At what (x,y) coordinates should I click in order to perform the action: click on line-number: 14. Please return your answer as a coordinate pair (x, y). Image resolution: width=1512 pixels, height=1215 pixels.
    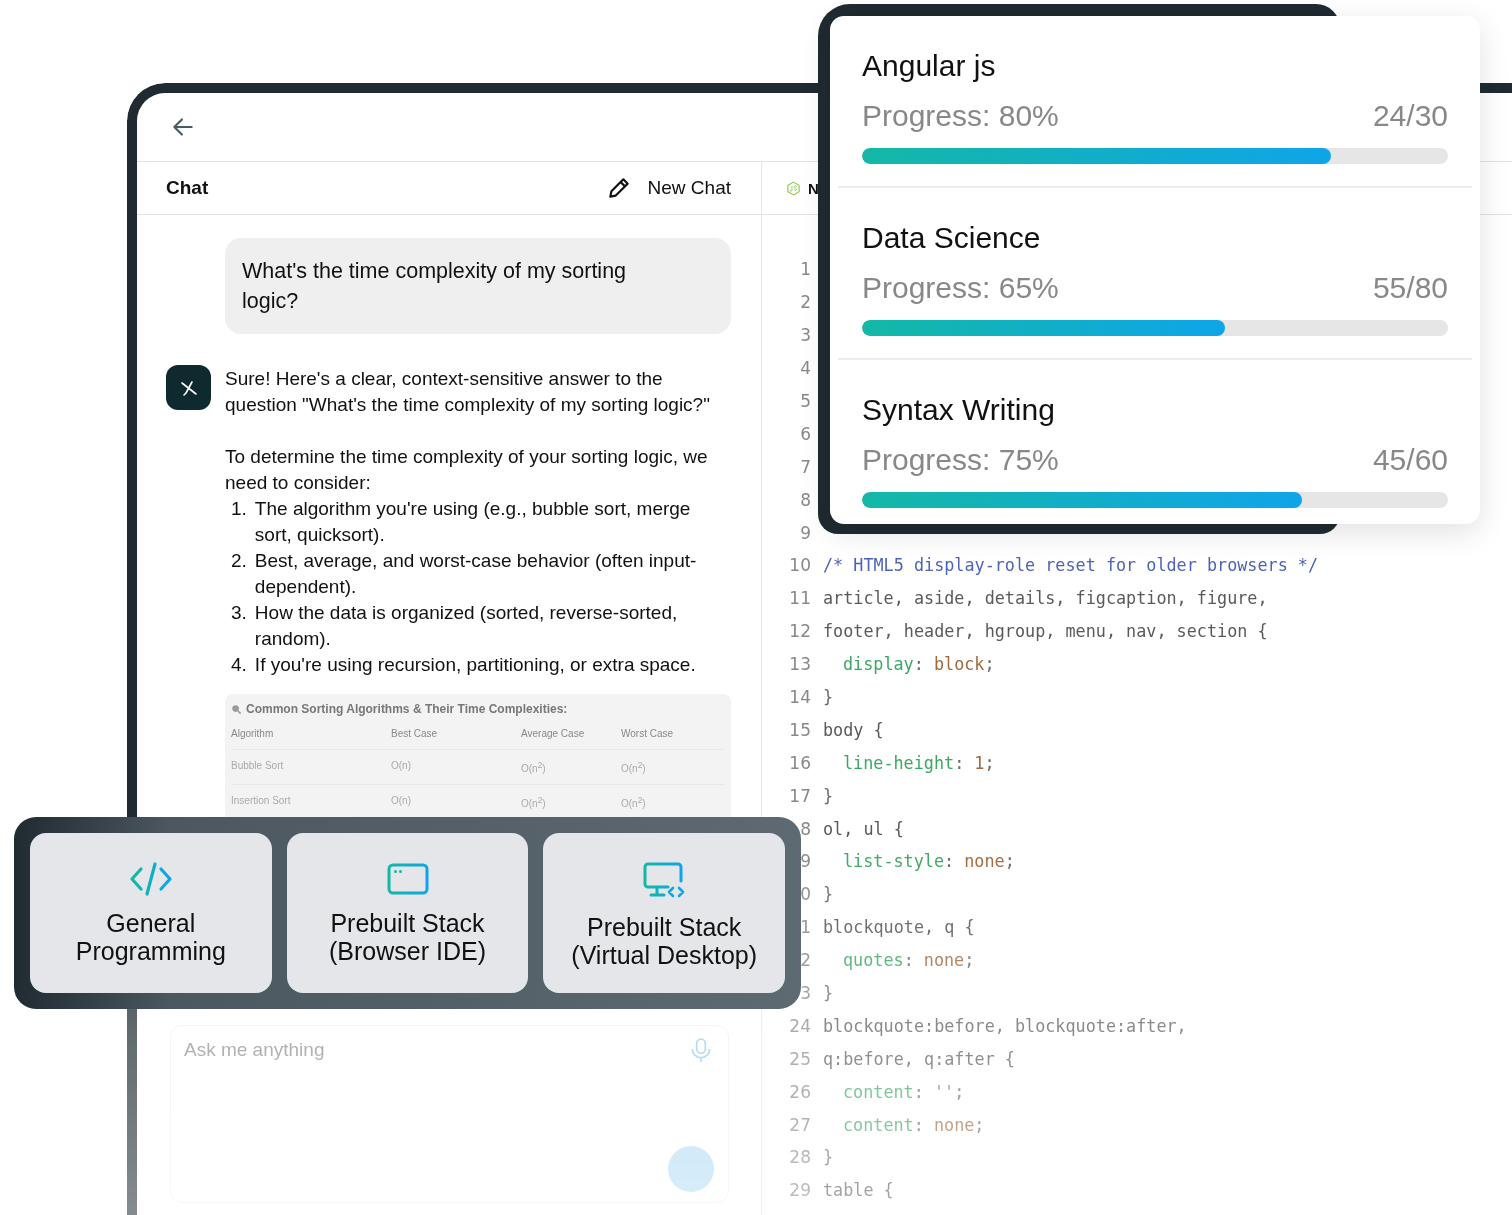
    Looking at the image, I should click on (799, 697).